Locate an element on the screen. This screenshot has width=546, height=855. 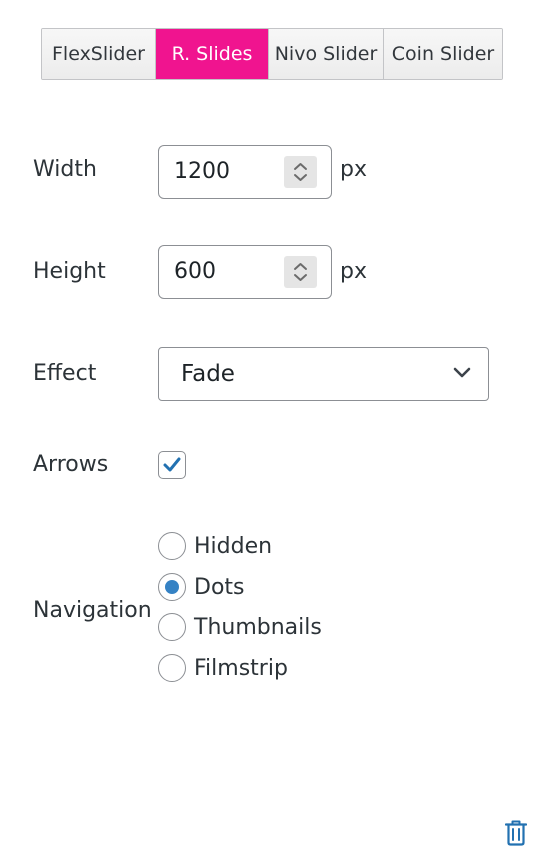
radio-thumbnails is located at coordinates (172, 627).